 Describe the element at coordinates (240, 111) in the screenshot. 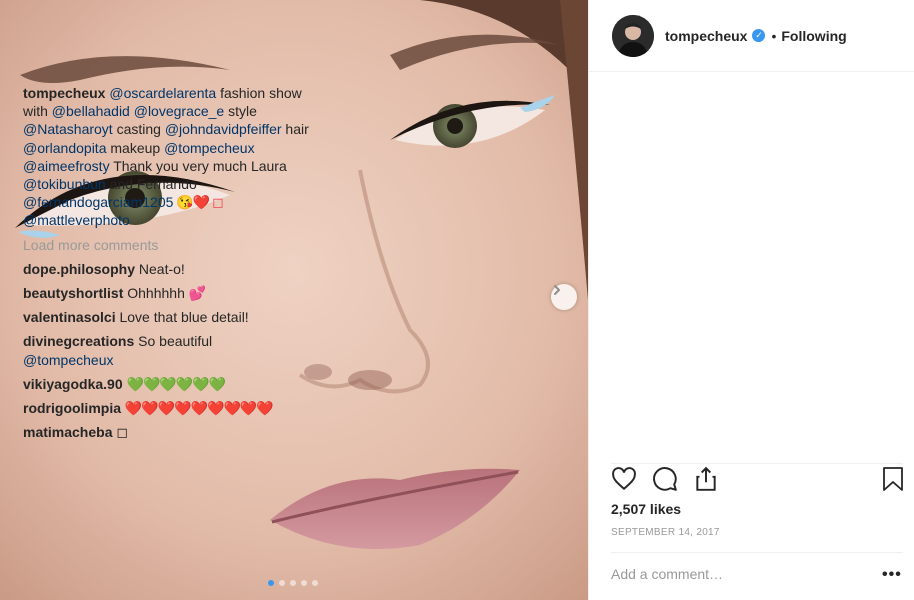

I see `caption-text-fragment: style` at that location.